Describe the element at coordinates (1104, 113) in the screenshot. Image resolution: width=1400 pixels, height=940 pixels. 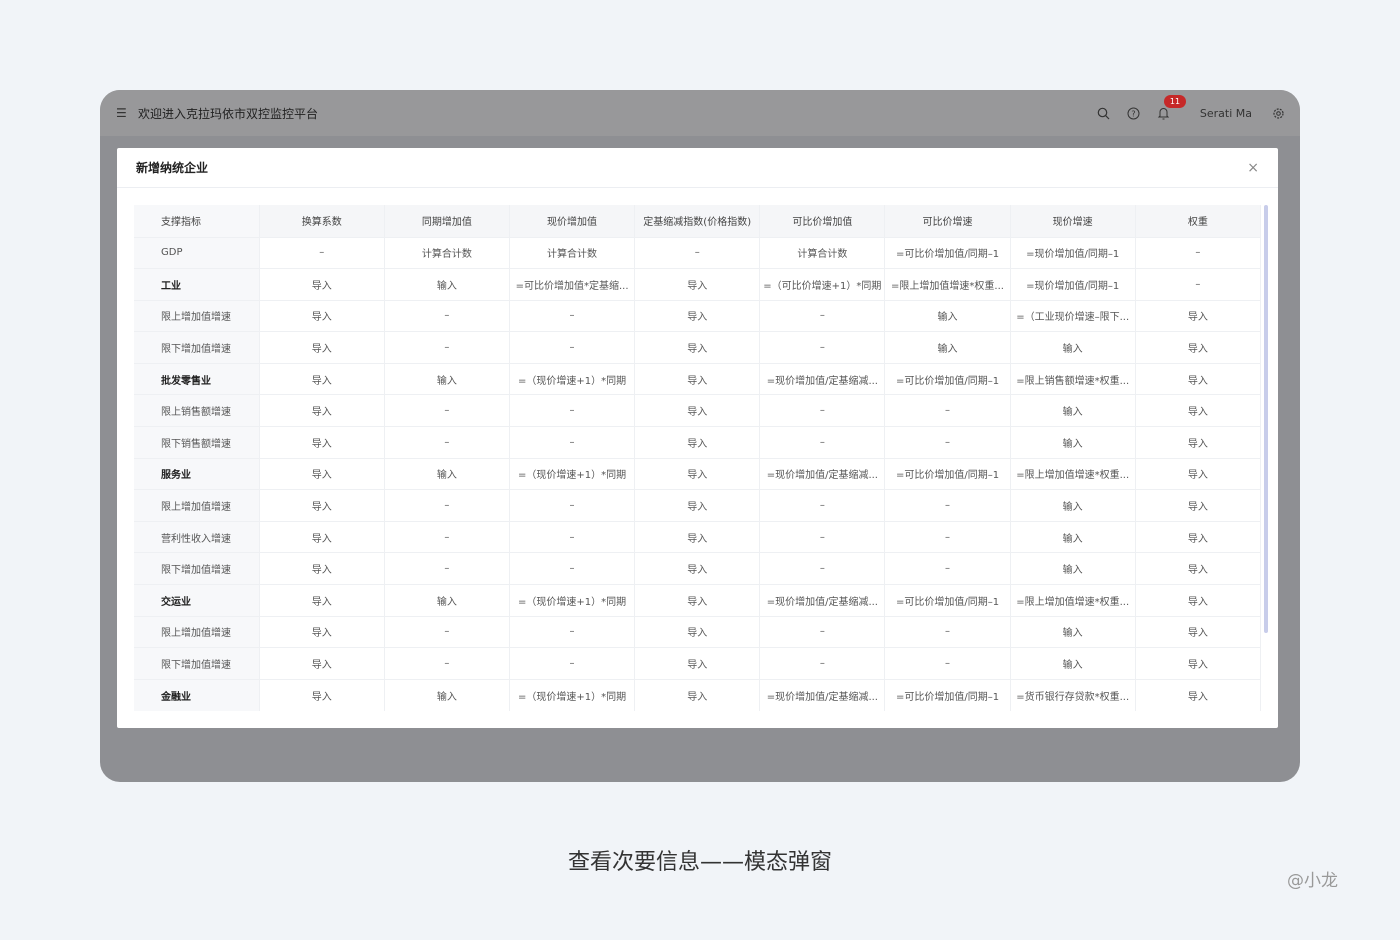
I see `search-icon` at that location.